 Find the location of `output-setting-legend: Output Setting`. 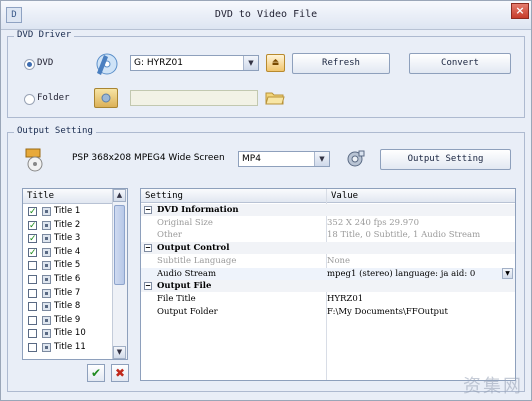

output-setting-legend: Output Setting is located at coordinates (55, 131).